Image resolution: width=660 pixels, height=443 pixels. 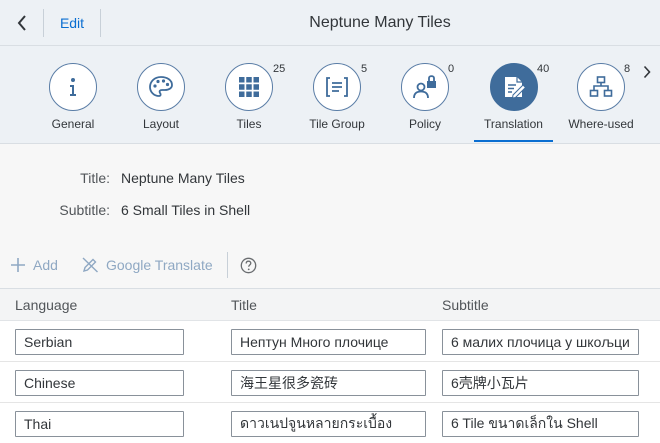 I want to click on subtitle-label: Subtitle:, so click(x=84, y=210).